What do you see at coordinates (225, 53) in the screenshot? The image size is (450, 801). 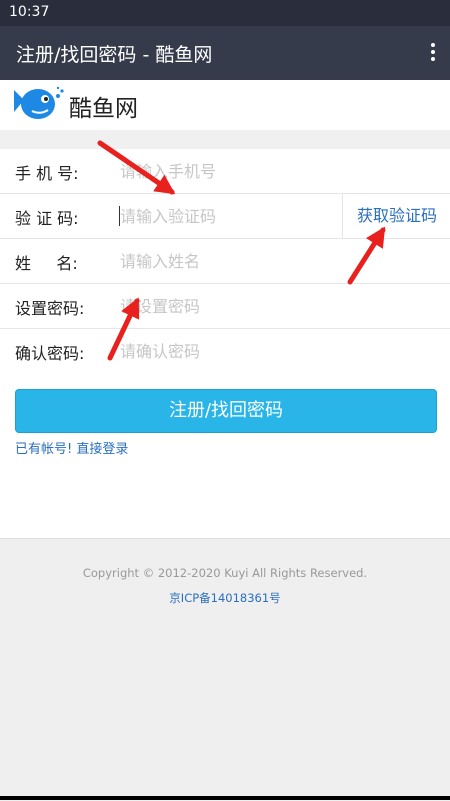 I see `app-bar: 注册/找回密码 - 酷鱼网` at bounding box center [225, 53].